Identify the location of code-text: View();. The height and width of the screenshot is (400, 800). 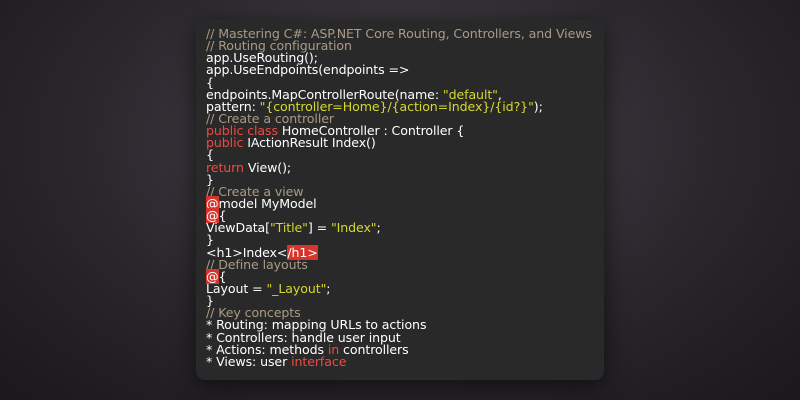
(267, 167).